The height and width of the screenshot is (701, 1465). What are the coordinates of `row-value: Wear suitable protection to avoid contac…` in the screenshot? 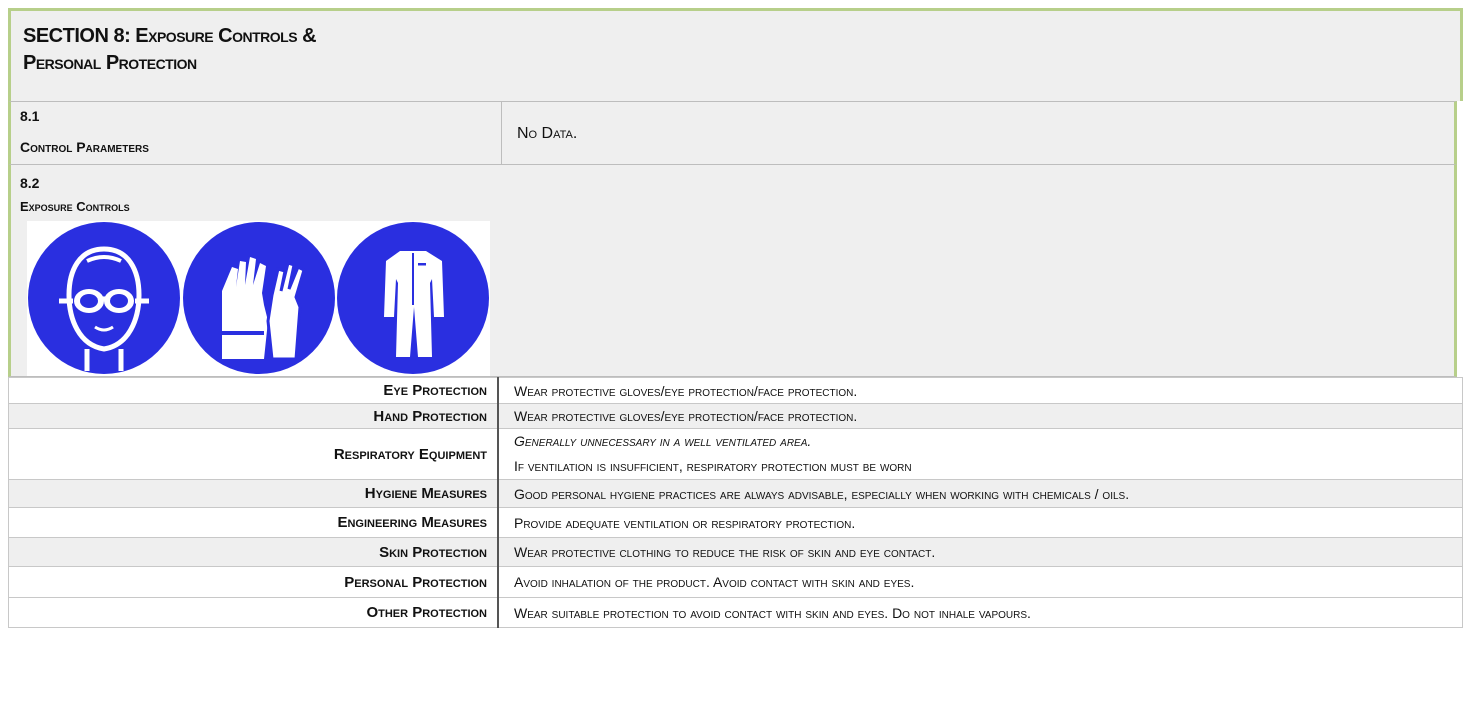 It's located at (980, 612).